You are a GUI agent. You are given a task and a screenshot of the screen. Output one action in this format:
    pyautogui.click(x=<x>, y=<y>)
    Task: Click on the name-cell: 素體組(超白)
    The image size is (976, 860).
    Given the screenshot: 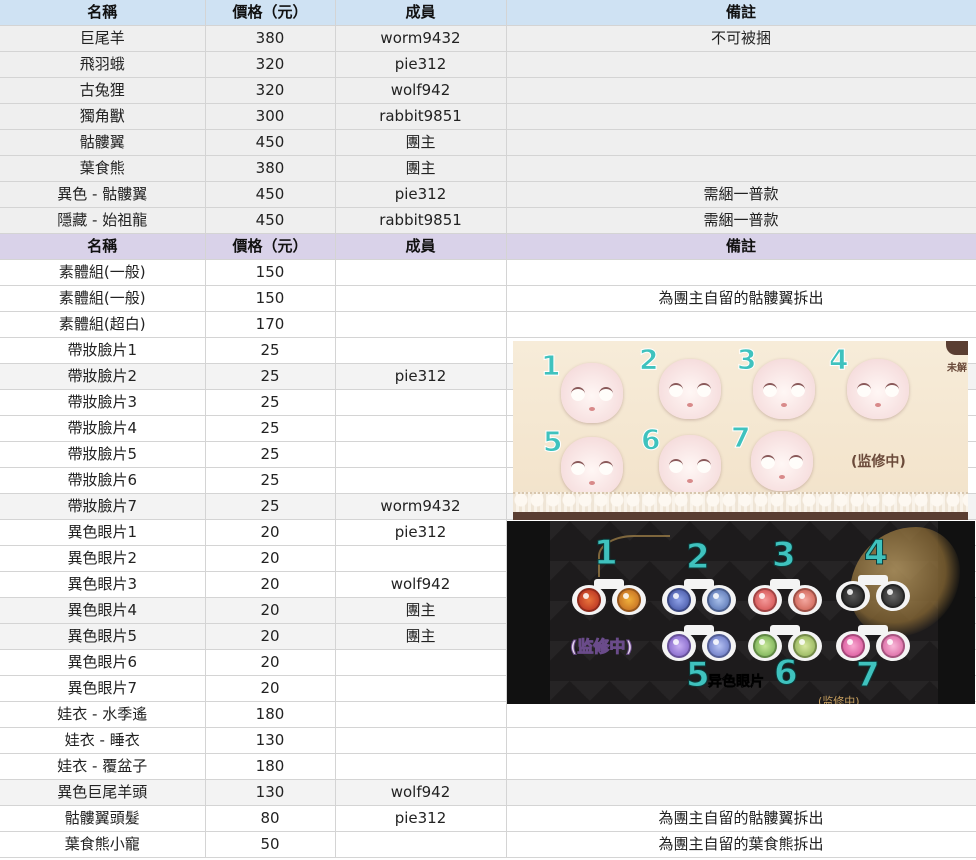 What is the action you would take?
    pyautogui.click(x=103, y=324)
    